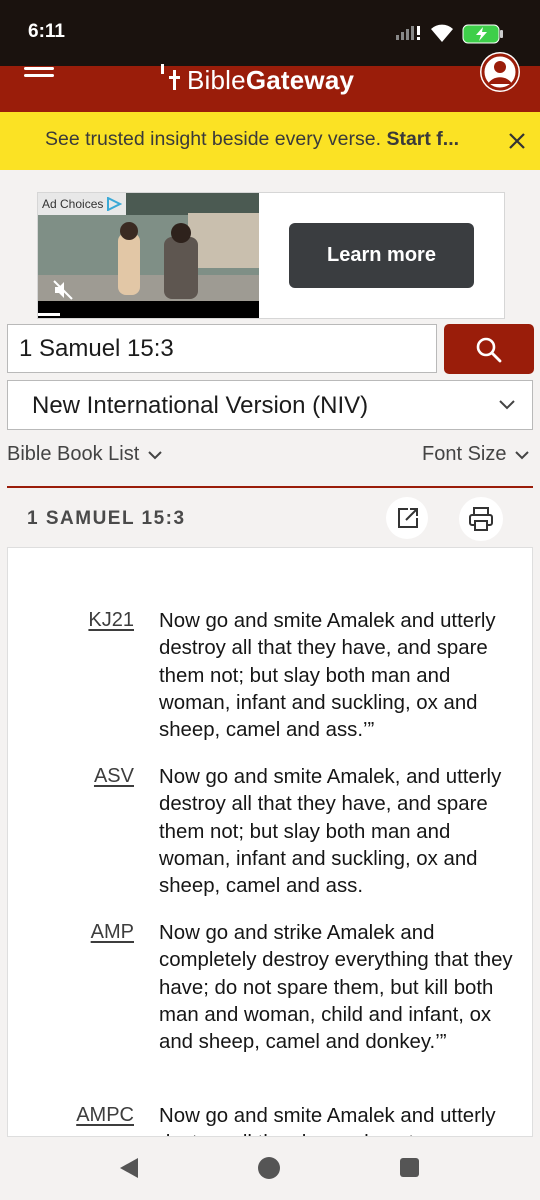  I want to click on version-link: AMP, so click(112, 932).